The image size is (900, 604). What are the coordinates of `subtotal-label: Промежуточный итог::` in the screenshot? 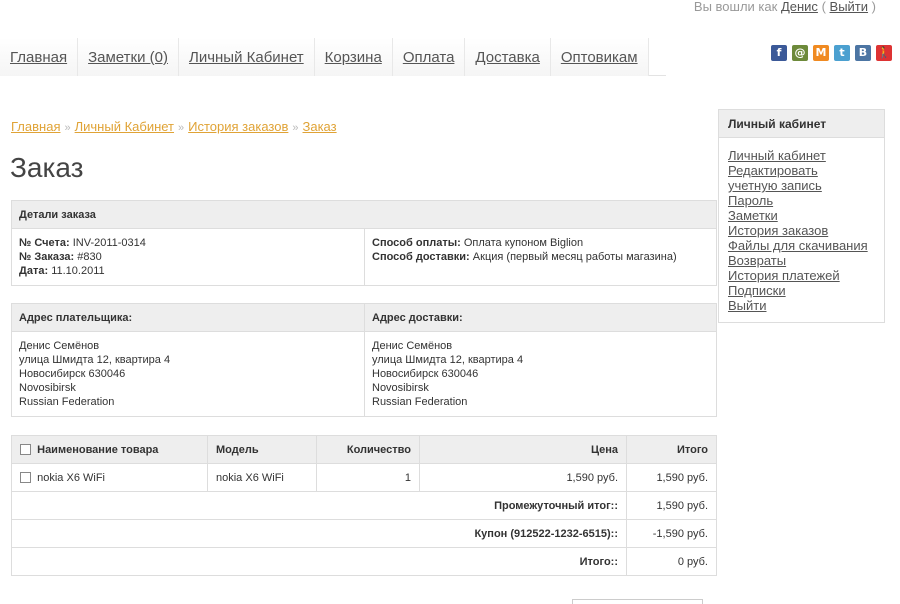 It's located at (319, 505).